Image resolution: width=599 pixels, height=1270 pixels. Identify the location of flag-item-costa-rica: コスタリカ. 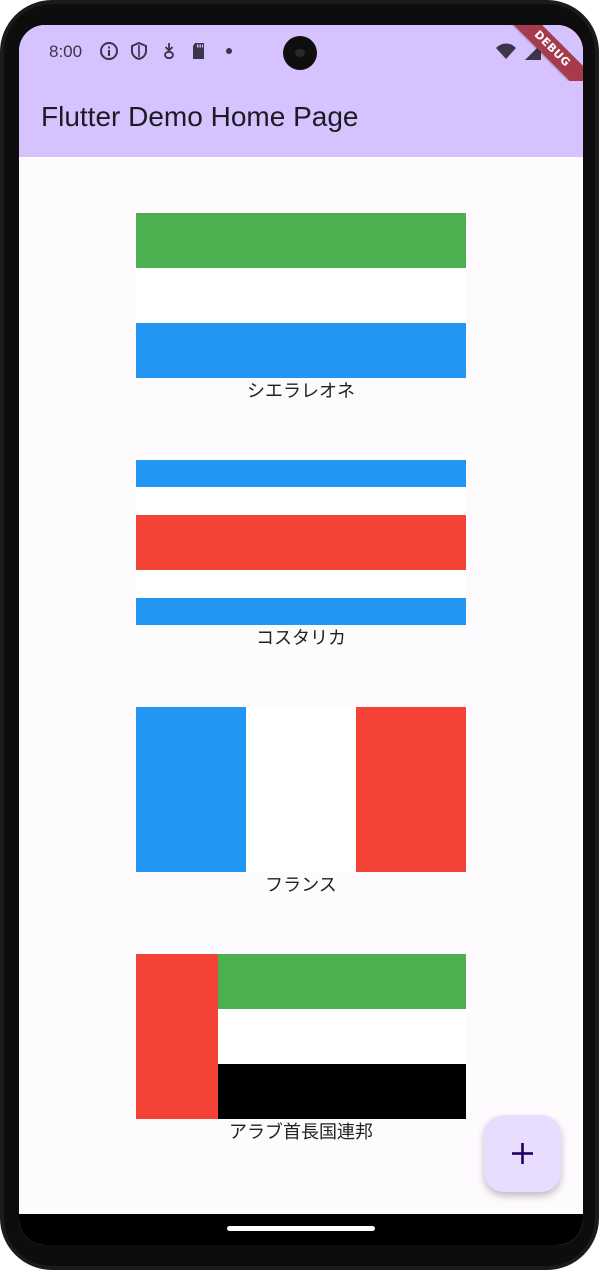
(301, 556).